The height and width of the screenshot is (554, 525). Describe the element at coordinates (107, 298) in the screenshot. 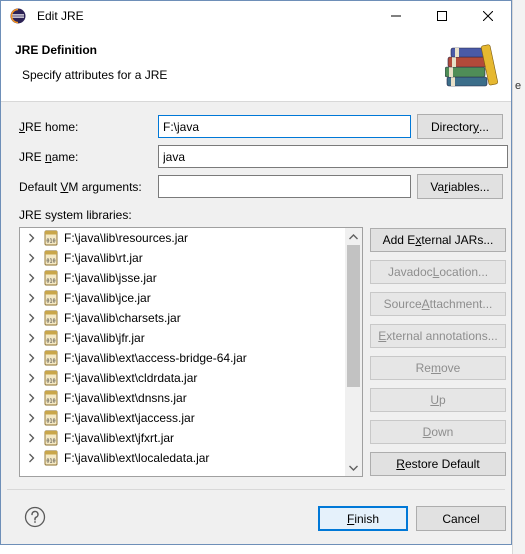

I see `library-path: F:\java\lib\jce.jar` at that location.